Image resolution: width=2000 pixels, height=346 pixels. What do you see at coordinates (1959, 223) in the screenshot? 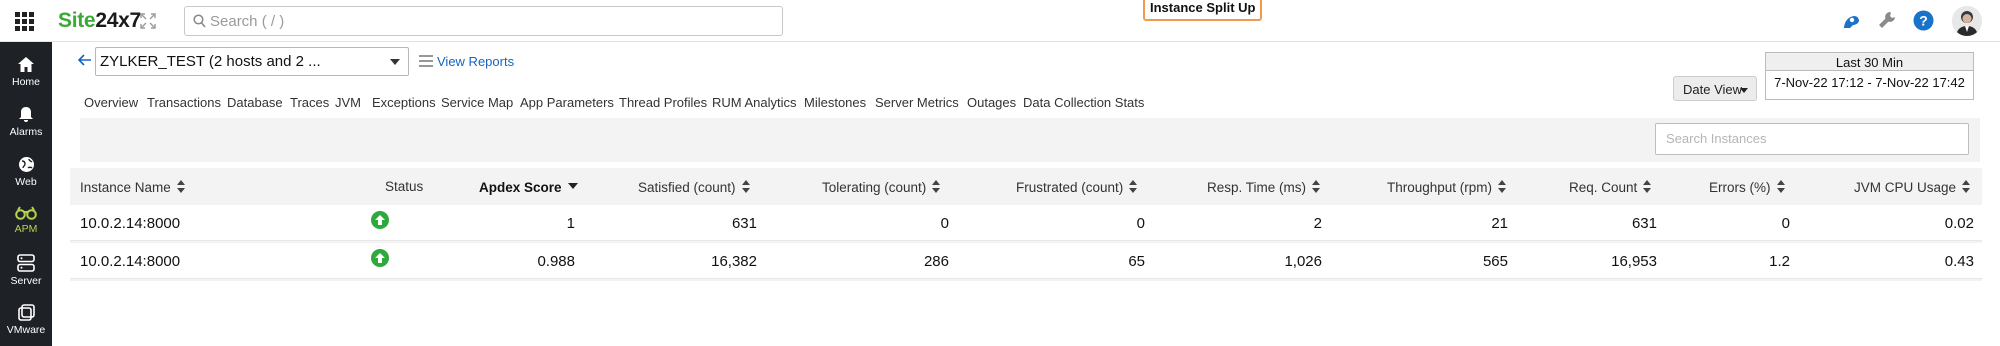
I see `cell-jvm-cpu: 0.02` at bounding box center [1959, 223].